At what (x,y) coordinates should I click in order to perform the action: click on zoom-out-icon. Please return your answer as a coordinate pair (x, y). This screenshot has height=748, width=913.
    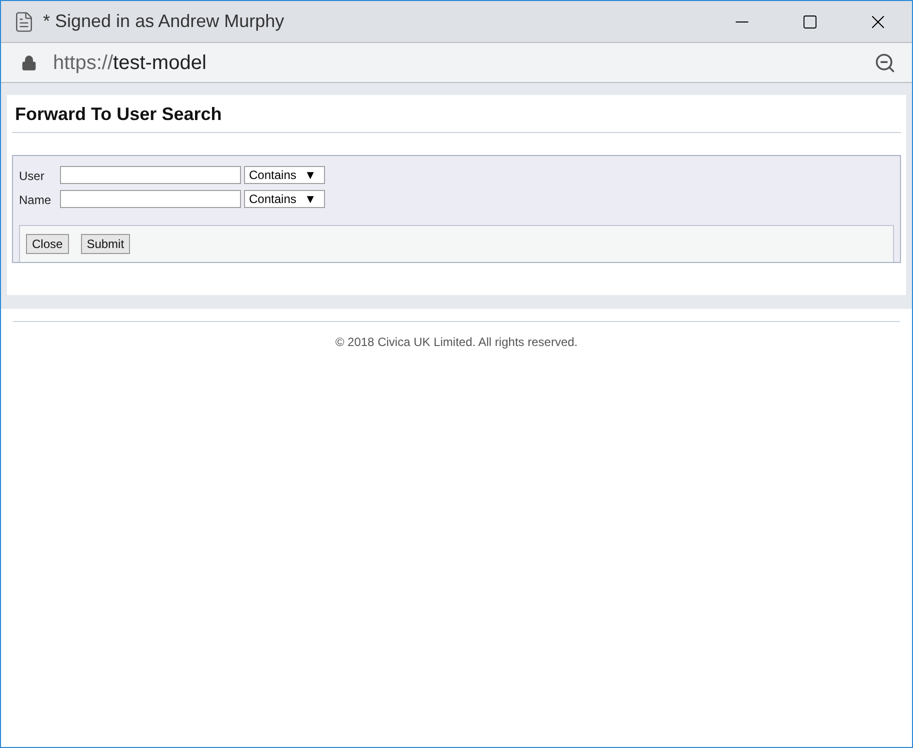
    Looking at the image, I should click on (885, 63).